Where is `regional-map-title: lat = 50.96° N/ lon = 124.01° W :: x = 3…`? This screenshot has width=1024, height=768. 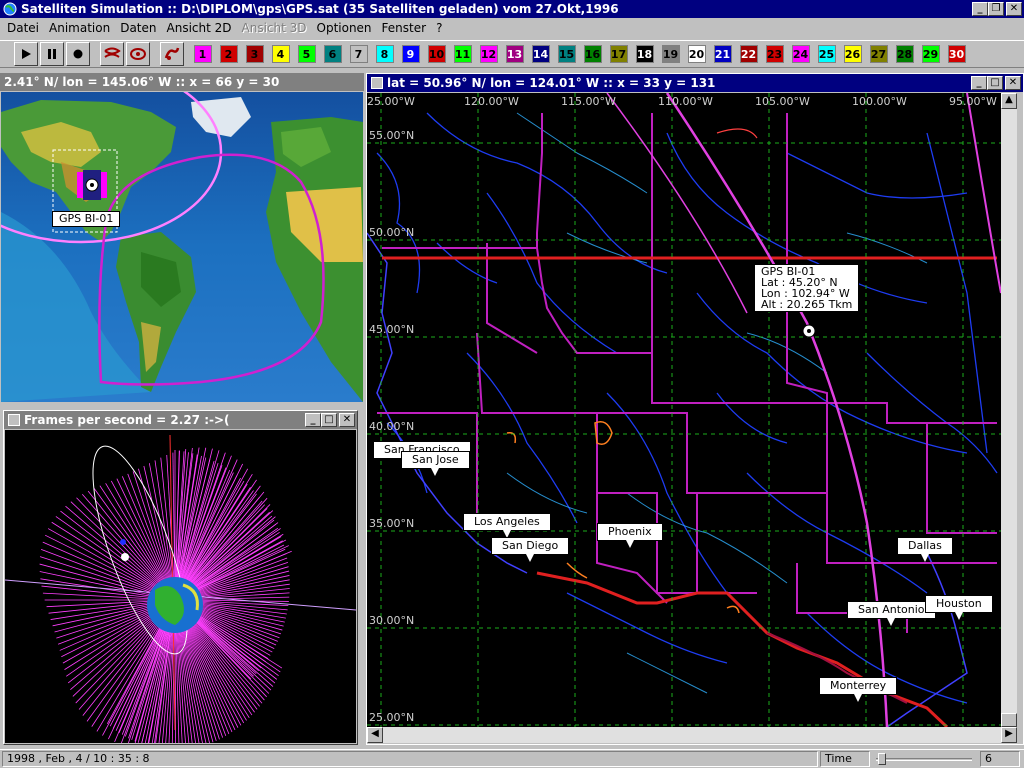 regional-map-title: lat = 50.96° N/ lon = 124.01° W :: x = 3… is located at coordinates (551, 83).